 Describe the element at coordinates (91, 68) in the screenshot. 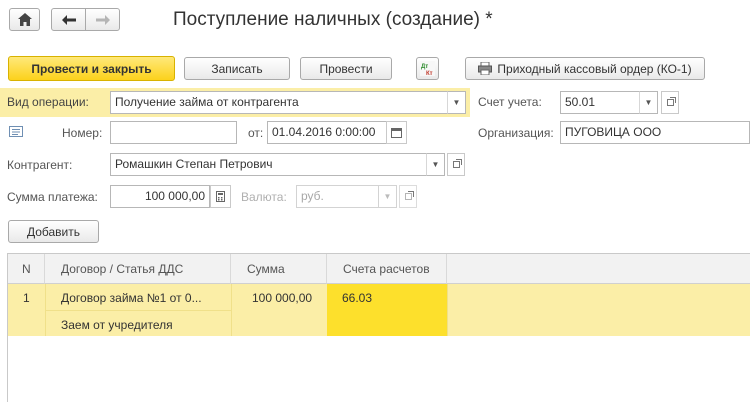

I see `post-and-close-button: Провести и закрыть` at that location.